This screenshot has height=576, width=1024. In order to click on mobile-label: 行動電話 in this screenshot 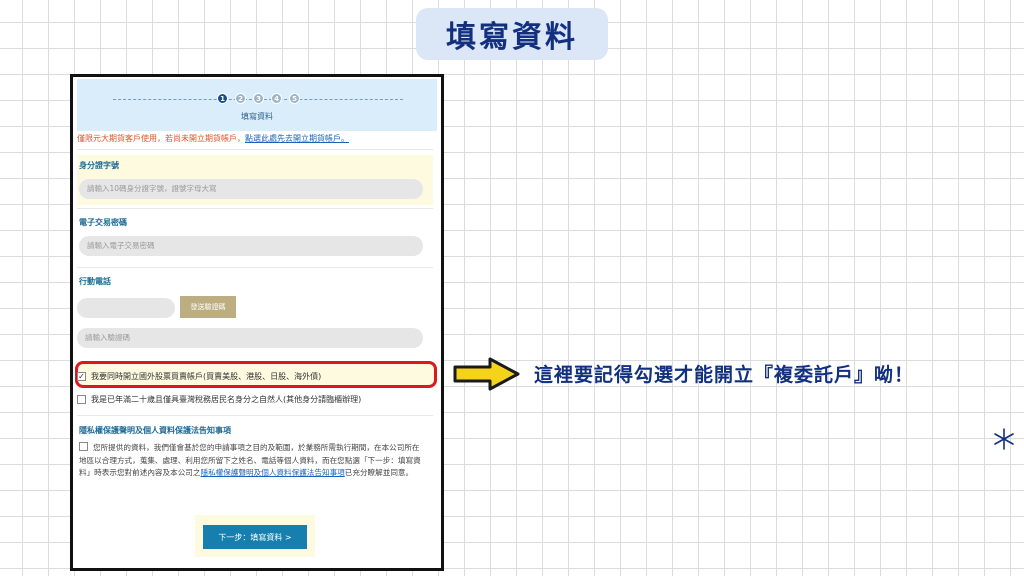, I will do `click(95, 281)`.